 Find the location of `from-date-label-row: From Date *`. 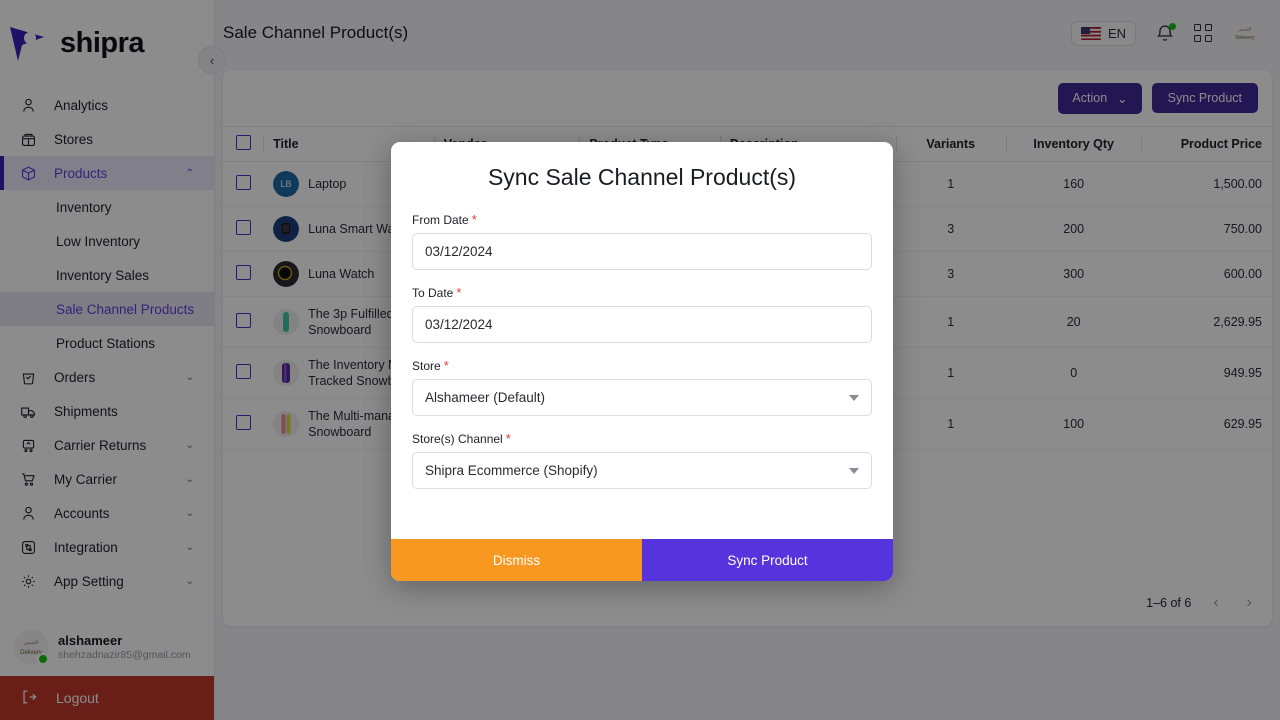

from-date-label-row: From Date * is located at coordinates (642, 220).